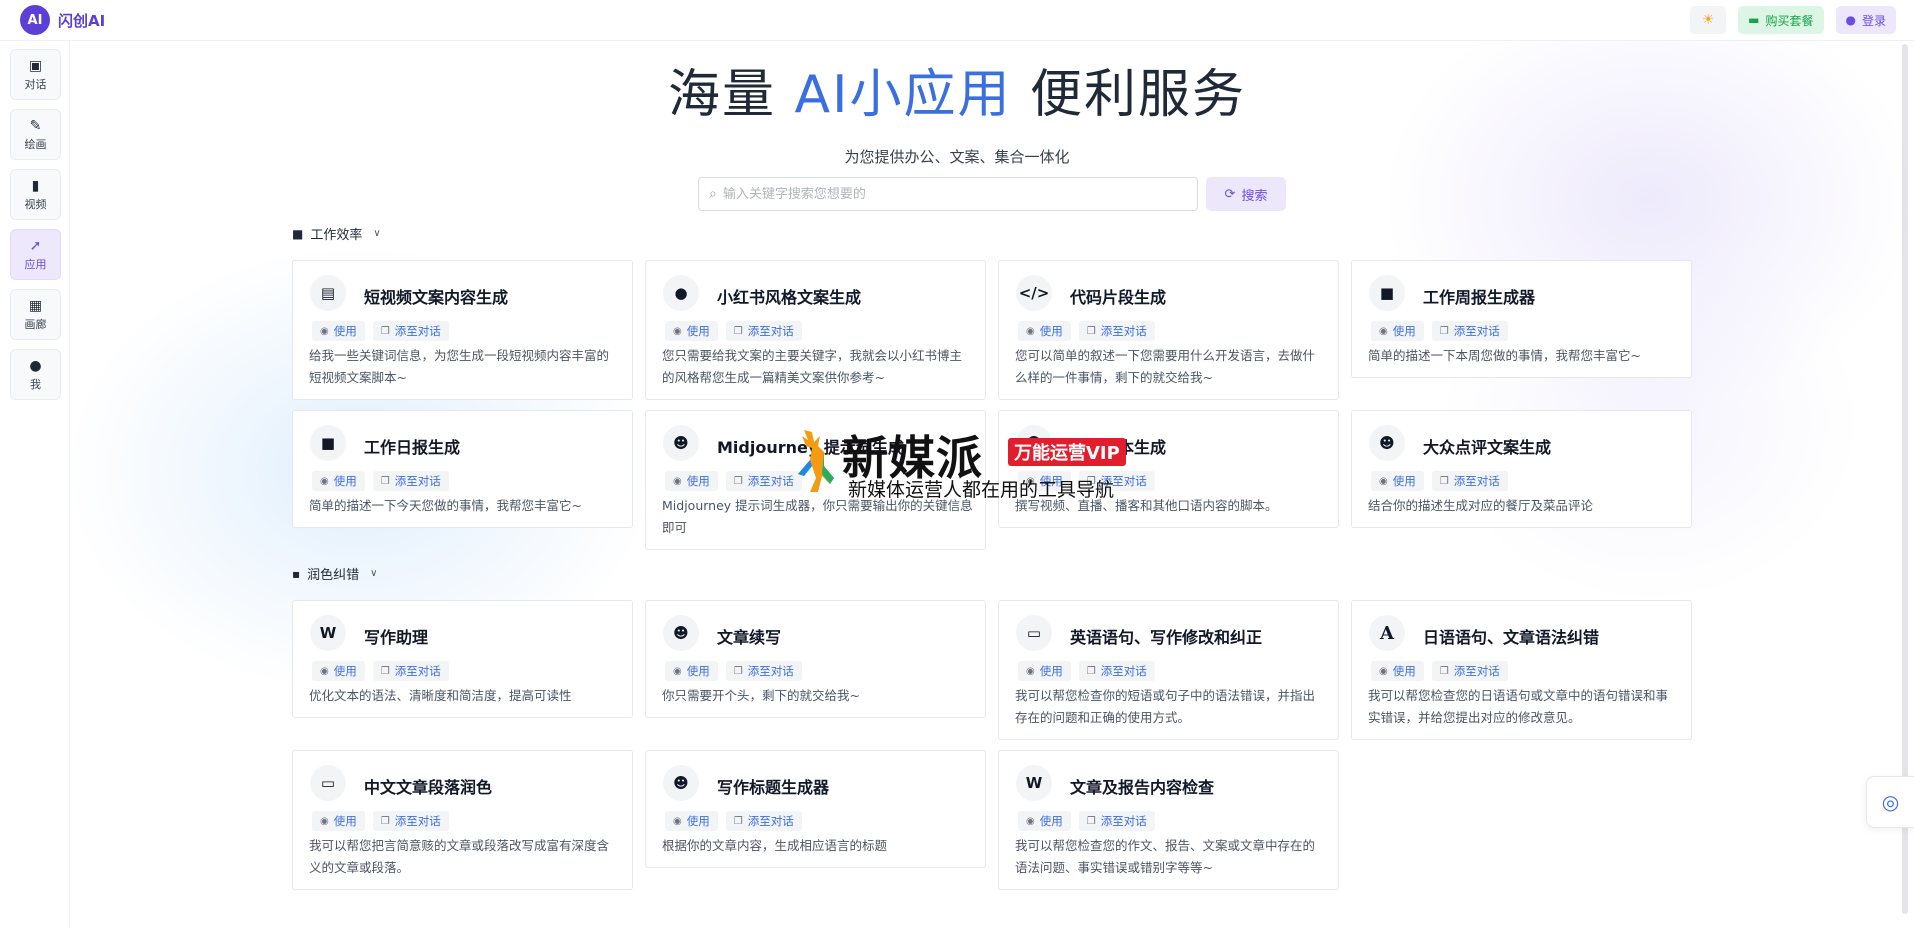  What do you see at coordinates (749, 637) in the screenshot?
I see `card-title: 文章续写` at bounding box center [749, 637].